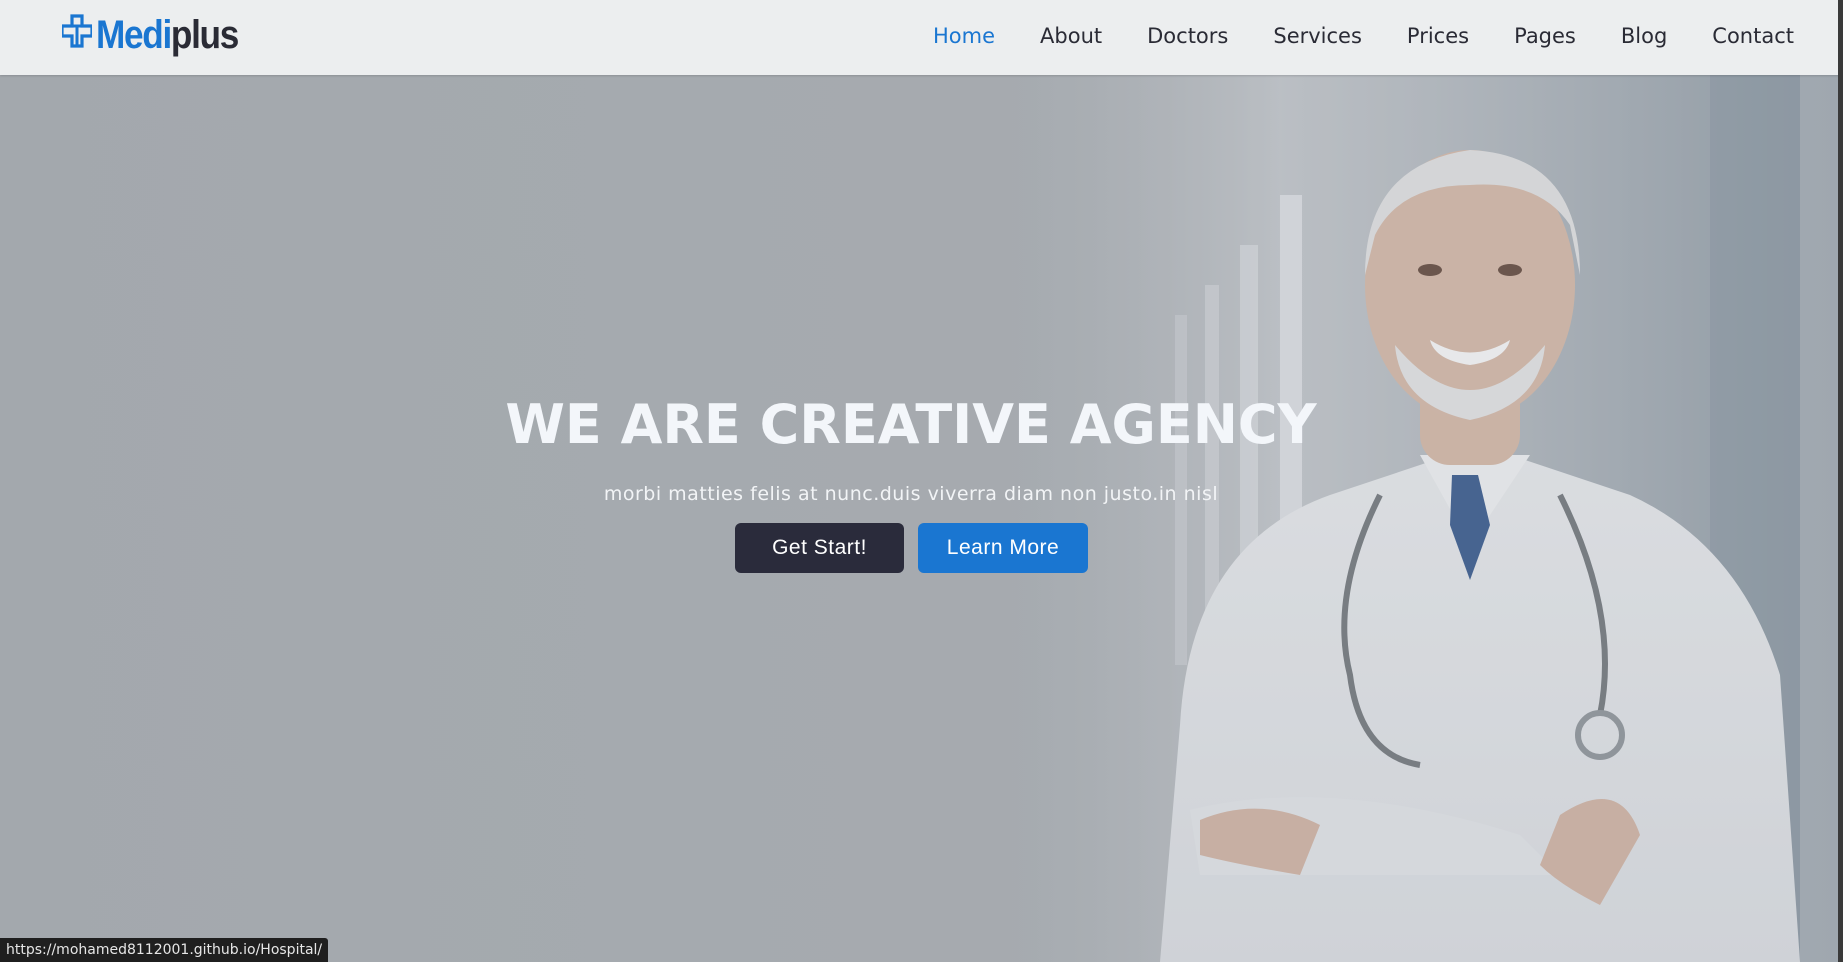  What do you see at coordinates (204, 35) in the screenshot?
I see `brand-name-part2: plus` at bounding box center [204, 35].